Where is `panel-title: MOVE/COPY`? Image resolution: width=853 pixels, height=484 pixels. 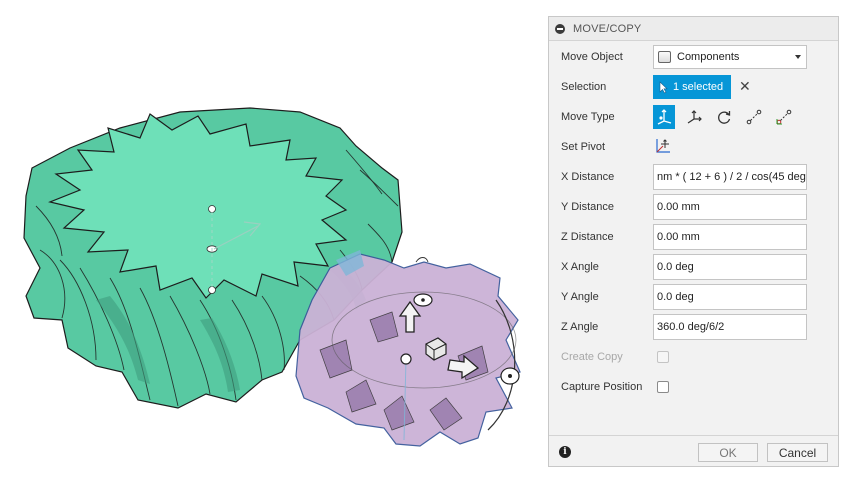 panel-title: MOVE/COPY is located at coordinates (607, 28).